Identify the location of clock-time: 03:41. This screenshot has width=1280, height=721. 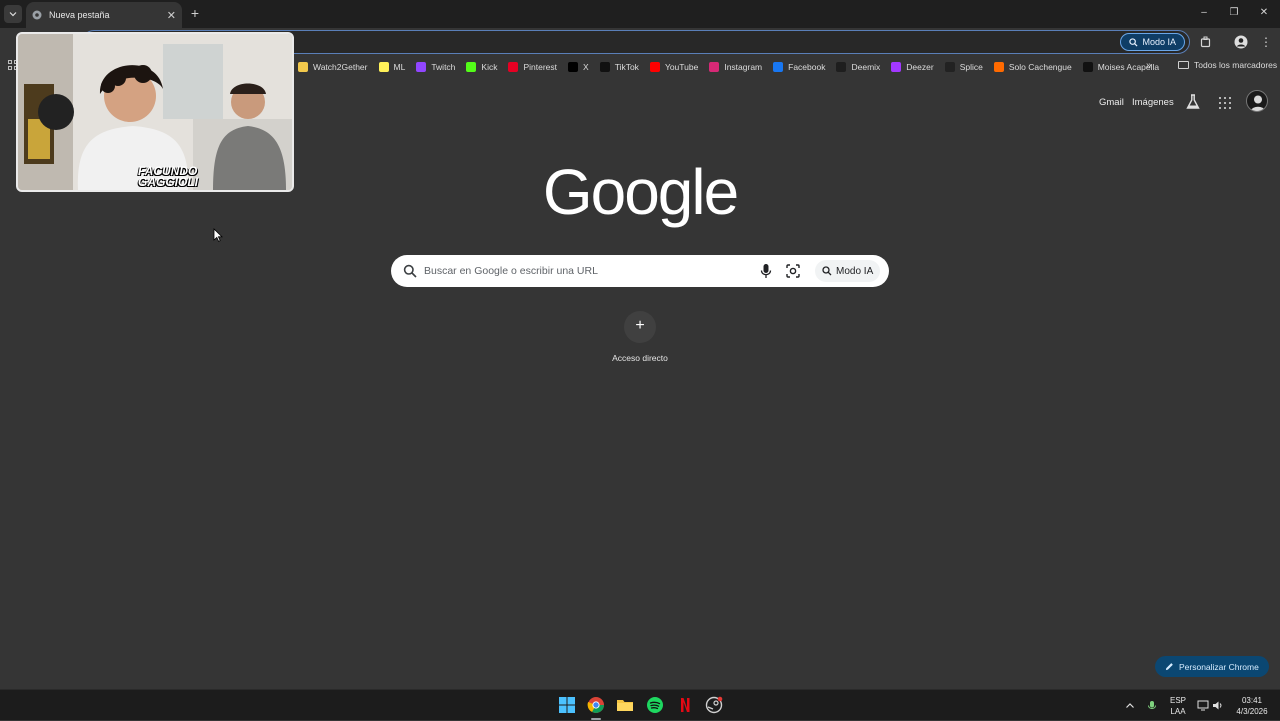
(1252, 700).